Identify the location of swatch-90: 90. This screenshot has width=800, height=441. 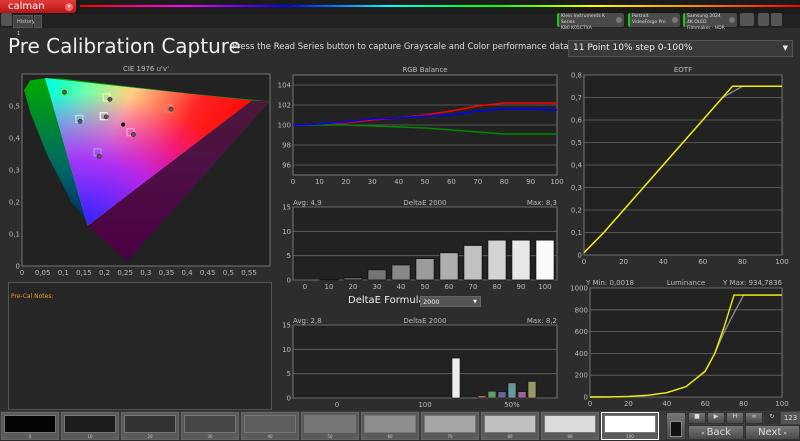
(570, 426).